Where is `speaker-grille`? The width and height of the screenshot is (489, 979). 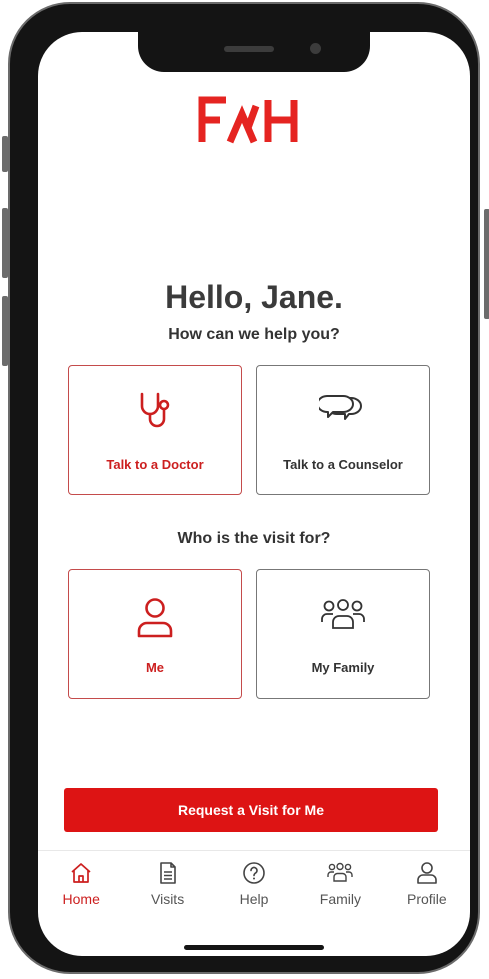 speaker-grille is located at coordinates (249, 49).